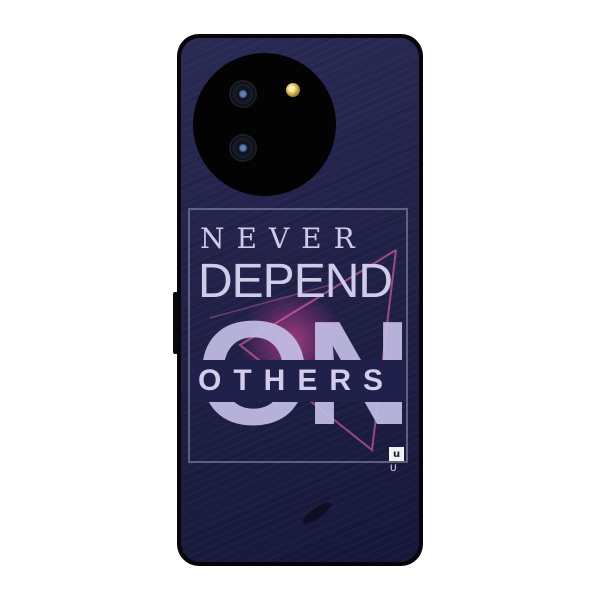 Image resolution: width=600 pixels, height=600 pixels. Describe the element at coordinates (293, 90) in the screenshot. I see `flash-icon` at that location.